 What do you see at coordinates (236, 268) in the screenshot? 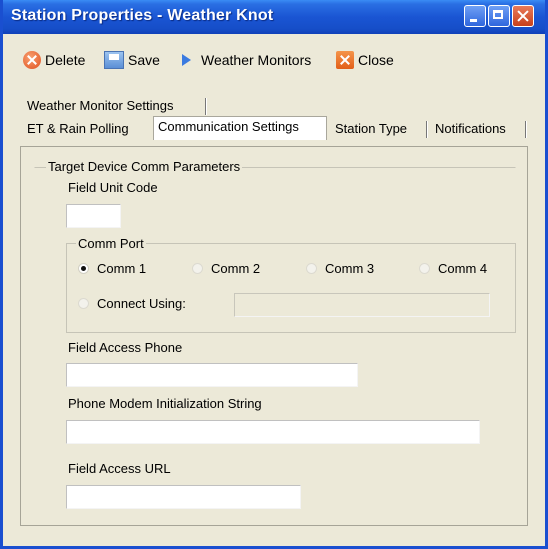
I see `radio-label: Comm 2` at bounding box center [236, 268].